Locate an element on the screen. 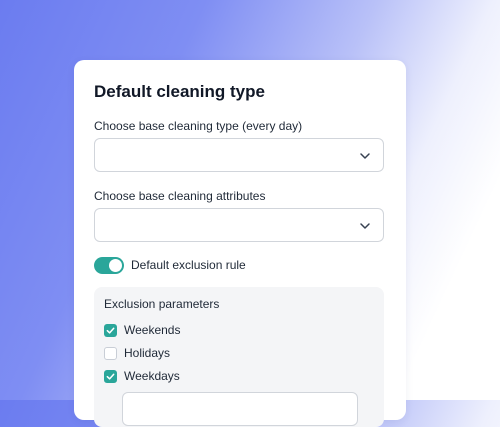 The image size is (500, 427). exclusion-panel-title: Exclusion parameters is located at coordinates (162, 304).